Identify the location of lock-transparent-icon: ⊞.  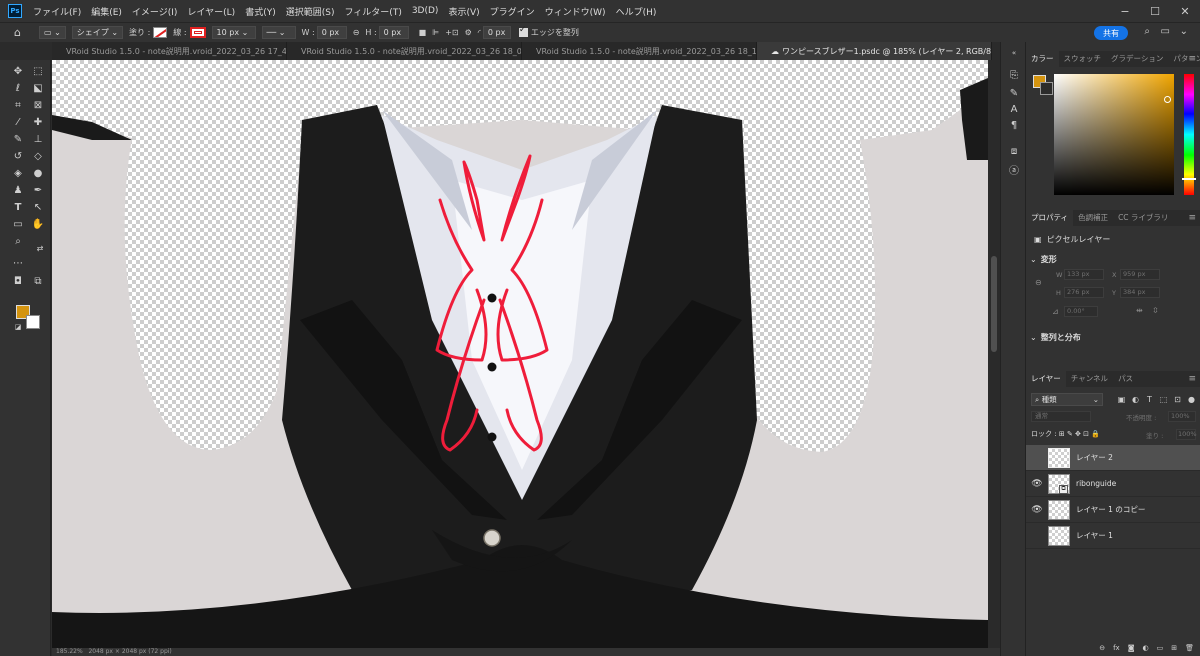
(1062, 434).